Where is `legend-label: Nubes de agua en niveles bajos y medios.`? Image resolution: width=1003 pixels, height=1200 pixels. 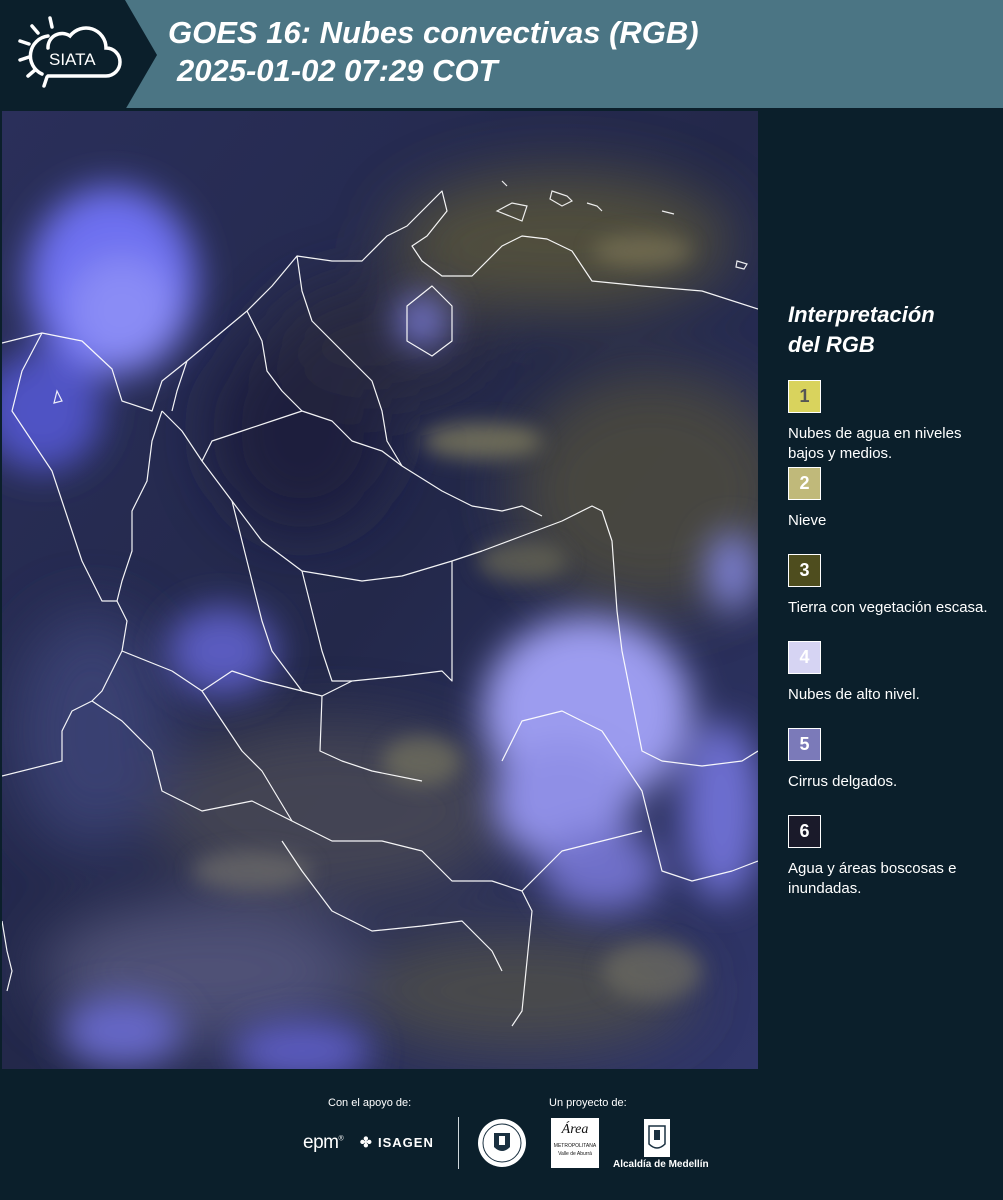
legend-label: Nubes de agua en niveles bajos y medios. is located at coordinates (875, 443).